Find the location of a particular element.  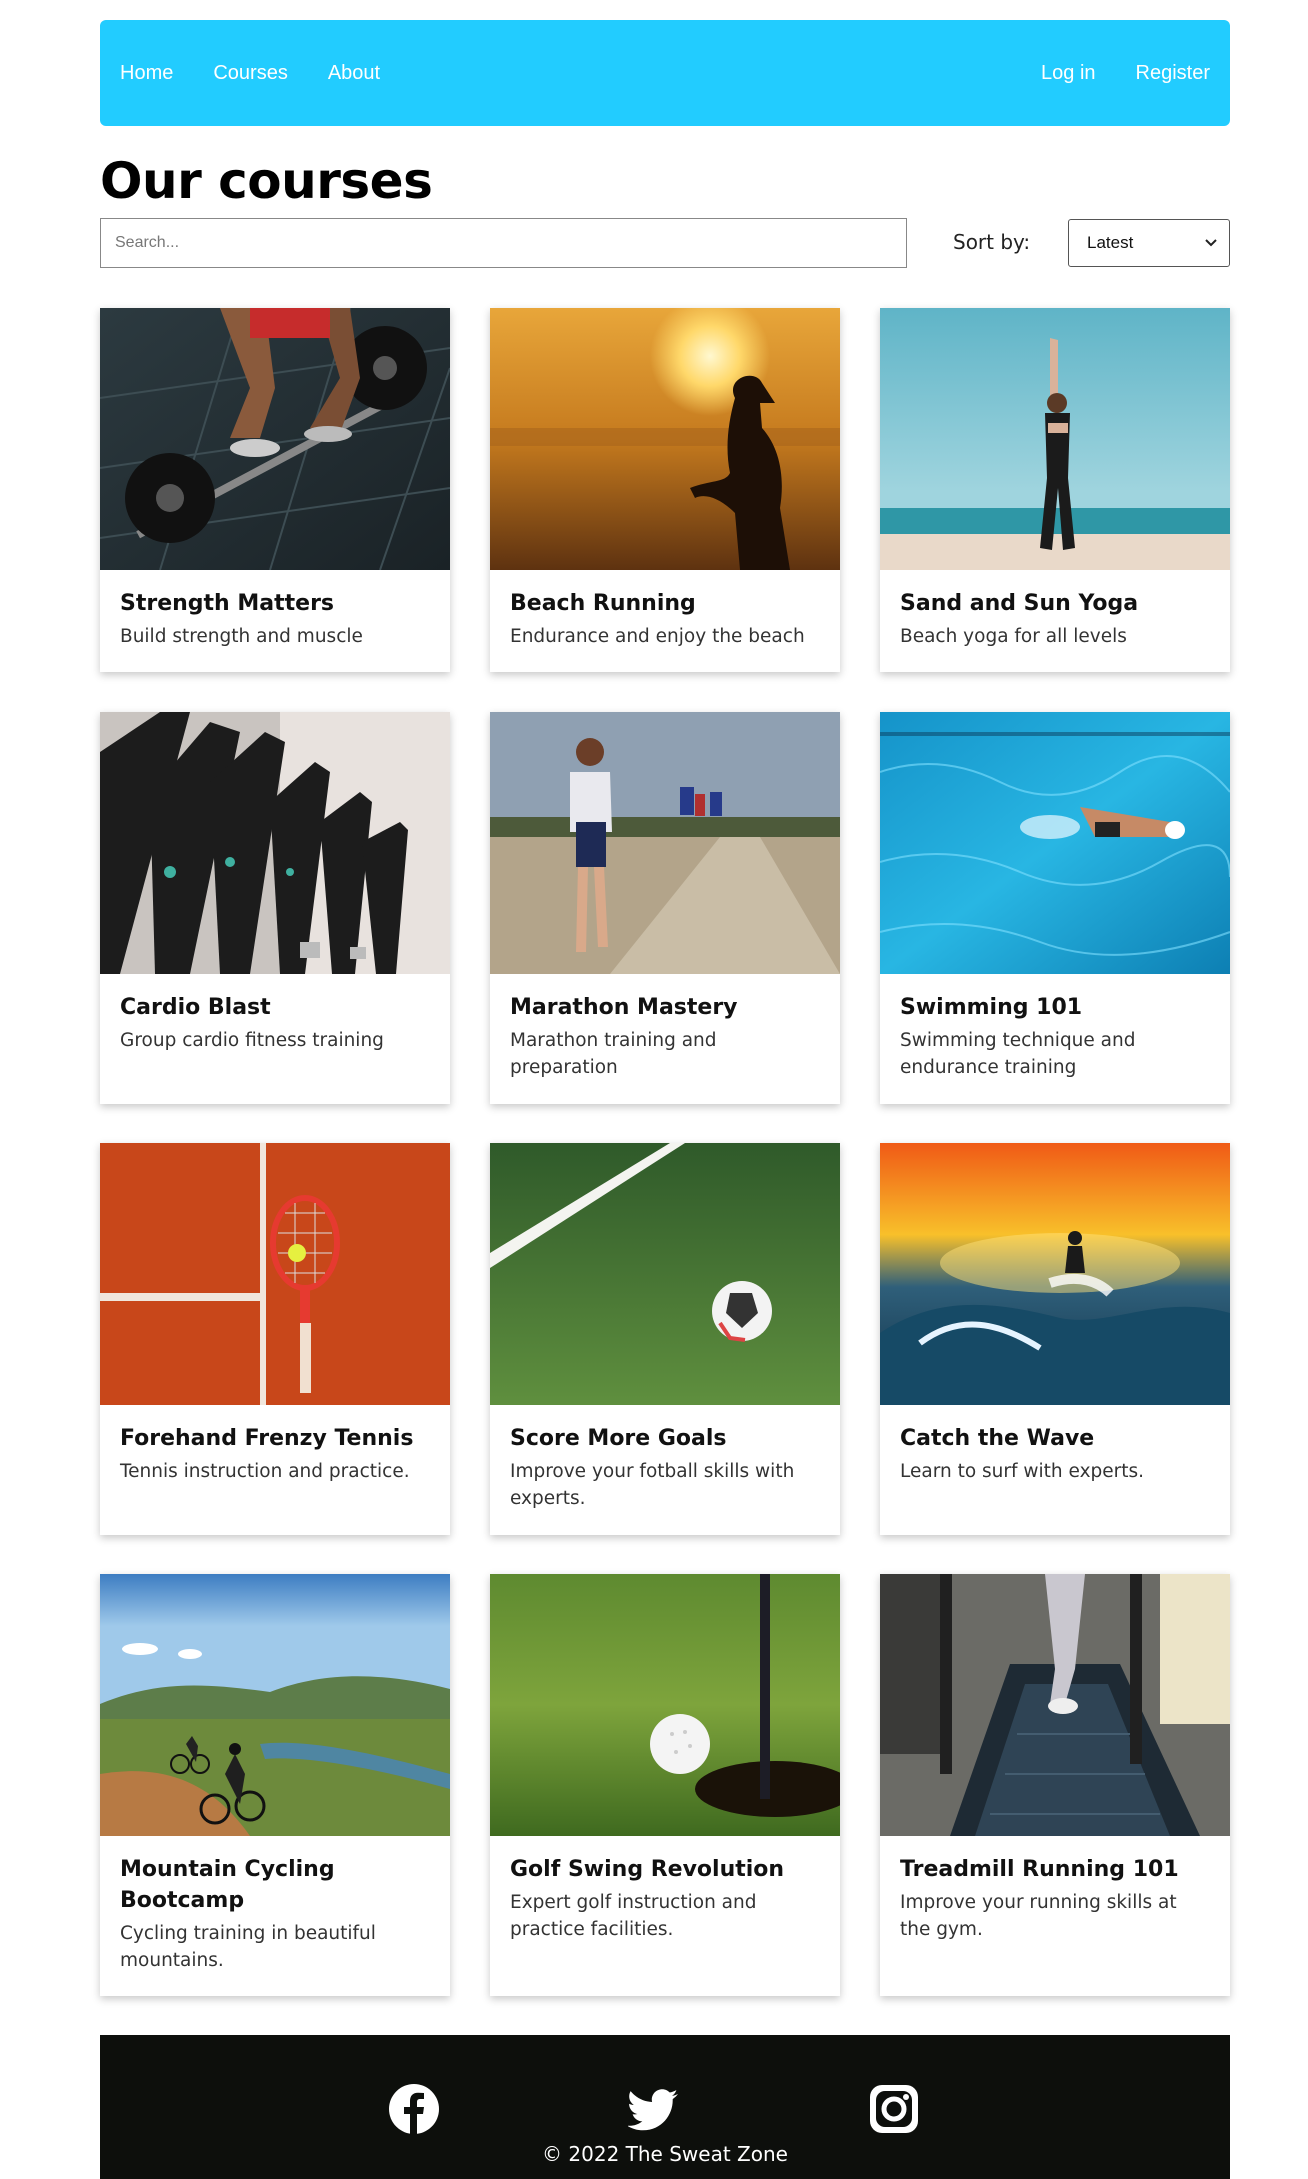

course-image-swimming is located at coordinates (1055, 843).